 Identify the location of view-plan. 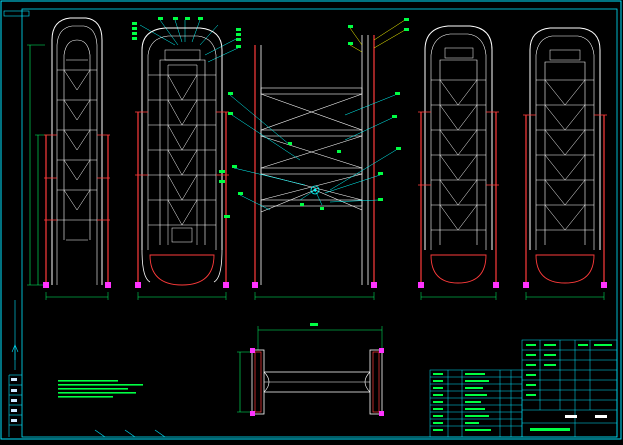
(310, 369).